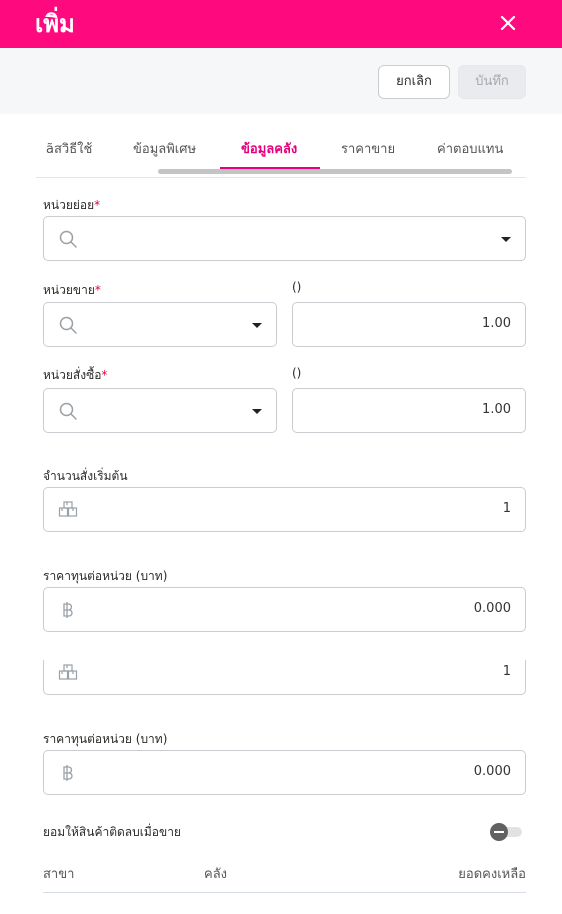 This screenshot has height=914, width=562. What do you see at coordinates (506, 671) in the screenshot?
I see `initial-qty-value-2: 1` at bounding box center [506, 671].